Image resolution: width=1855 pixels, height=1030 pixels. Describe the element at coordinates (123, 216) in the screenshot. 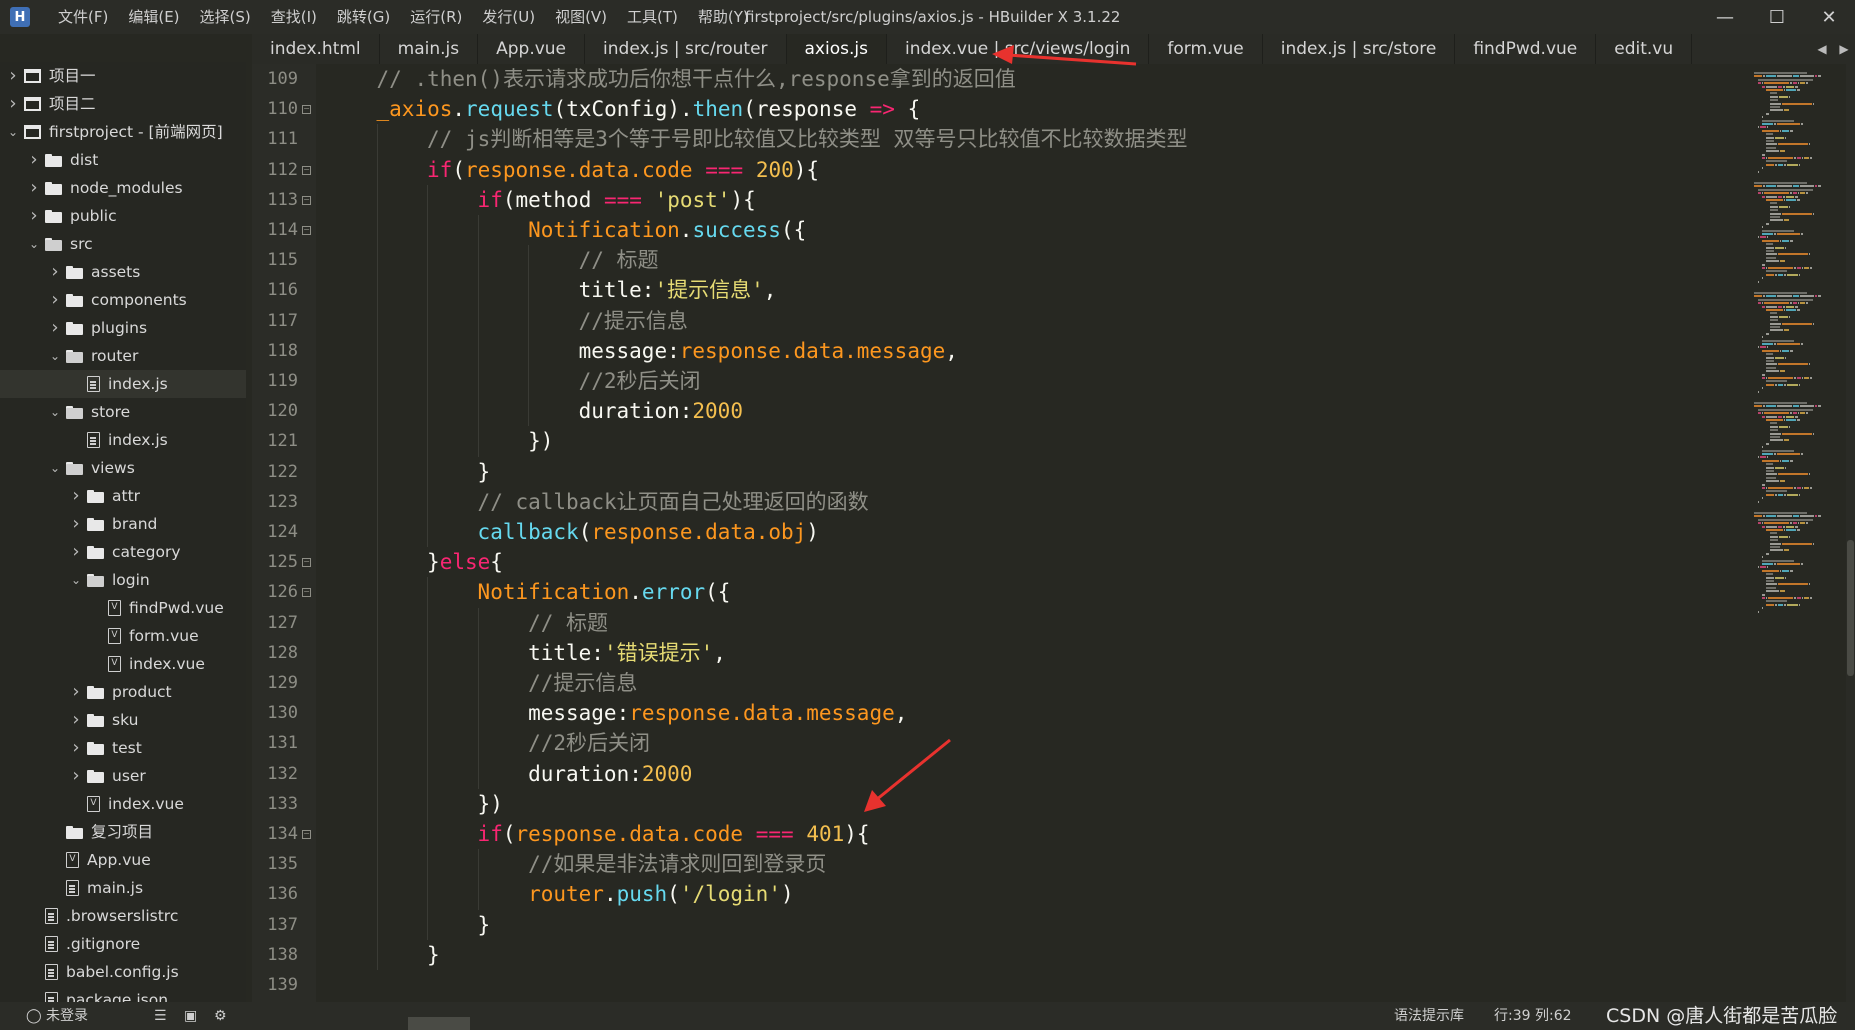

I see `tree-item: › public` at that location.